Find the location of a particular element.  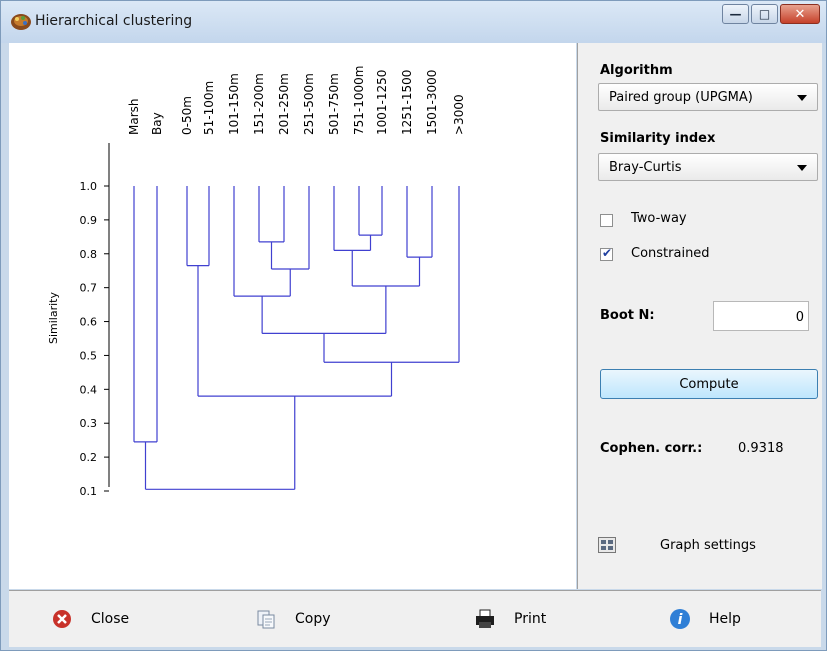

leaf-label: 501-750m is located at coordinates (334, 104).